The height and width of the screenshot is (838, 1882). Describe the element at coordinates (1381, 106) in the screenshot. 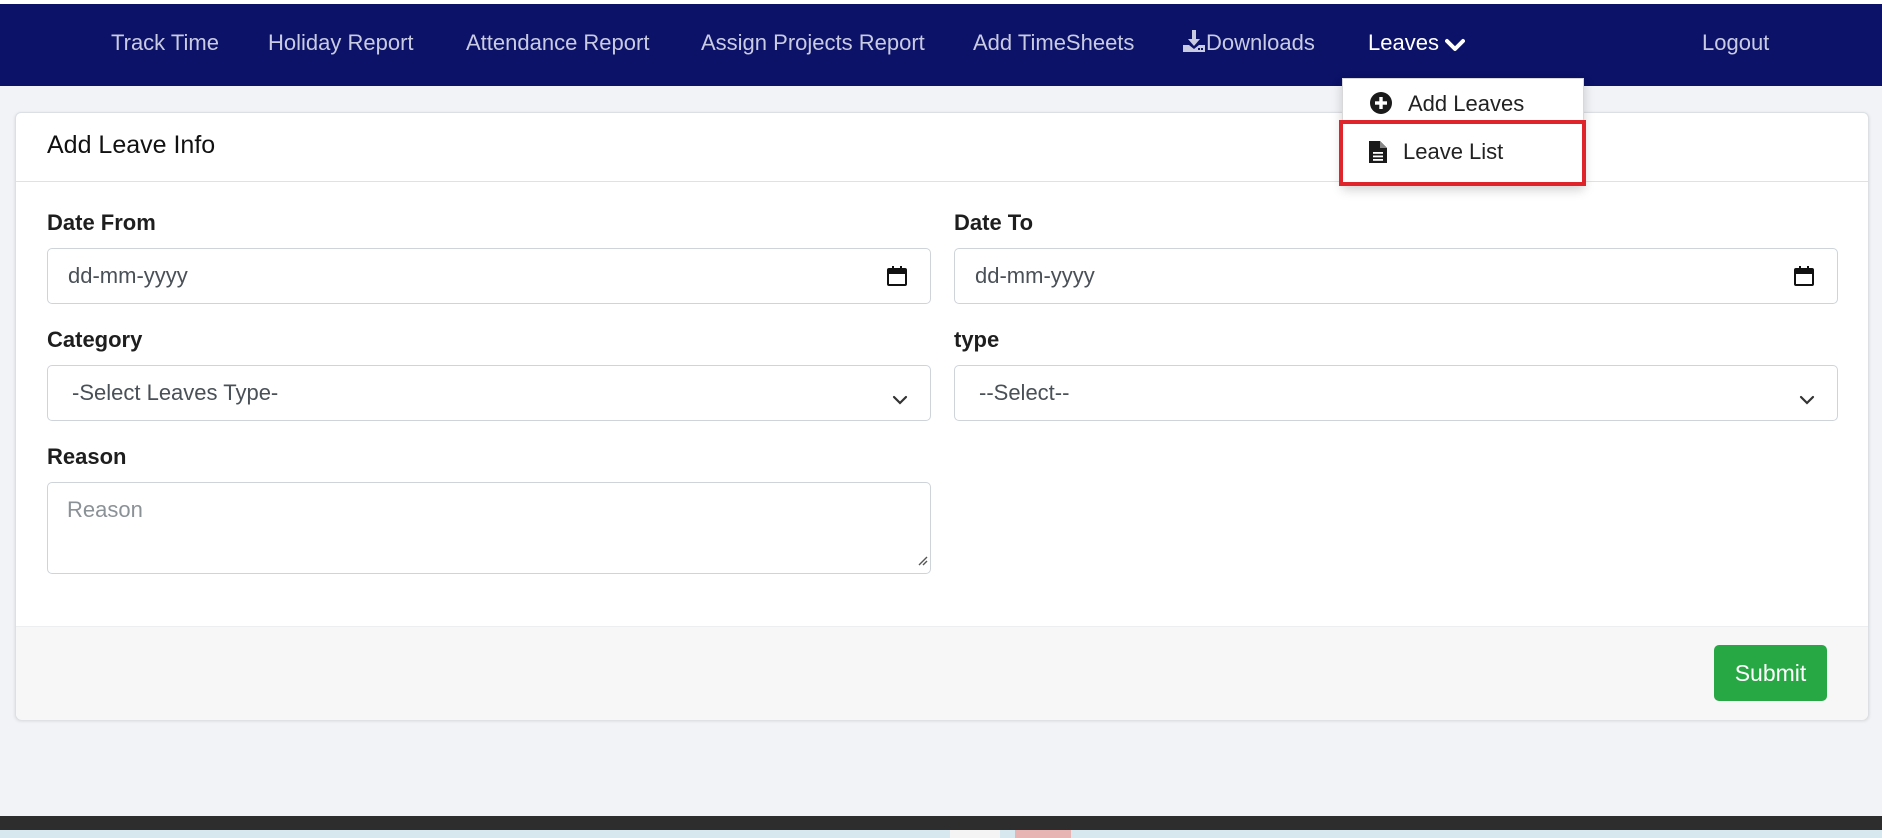

I see `plus-circle-icon` at that location.